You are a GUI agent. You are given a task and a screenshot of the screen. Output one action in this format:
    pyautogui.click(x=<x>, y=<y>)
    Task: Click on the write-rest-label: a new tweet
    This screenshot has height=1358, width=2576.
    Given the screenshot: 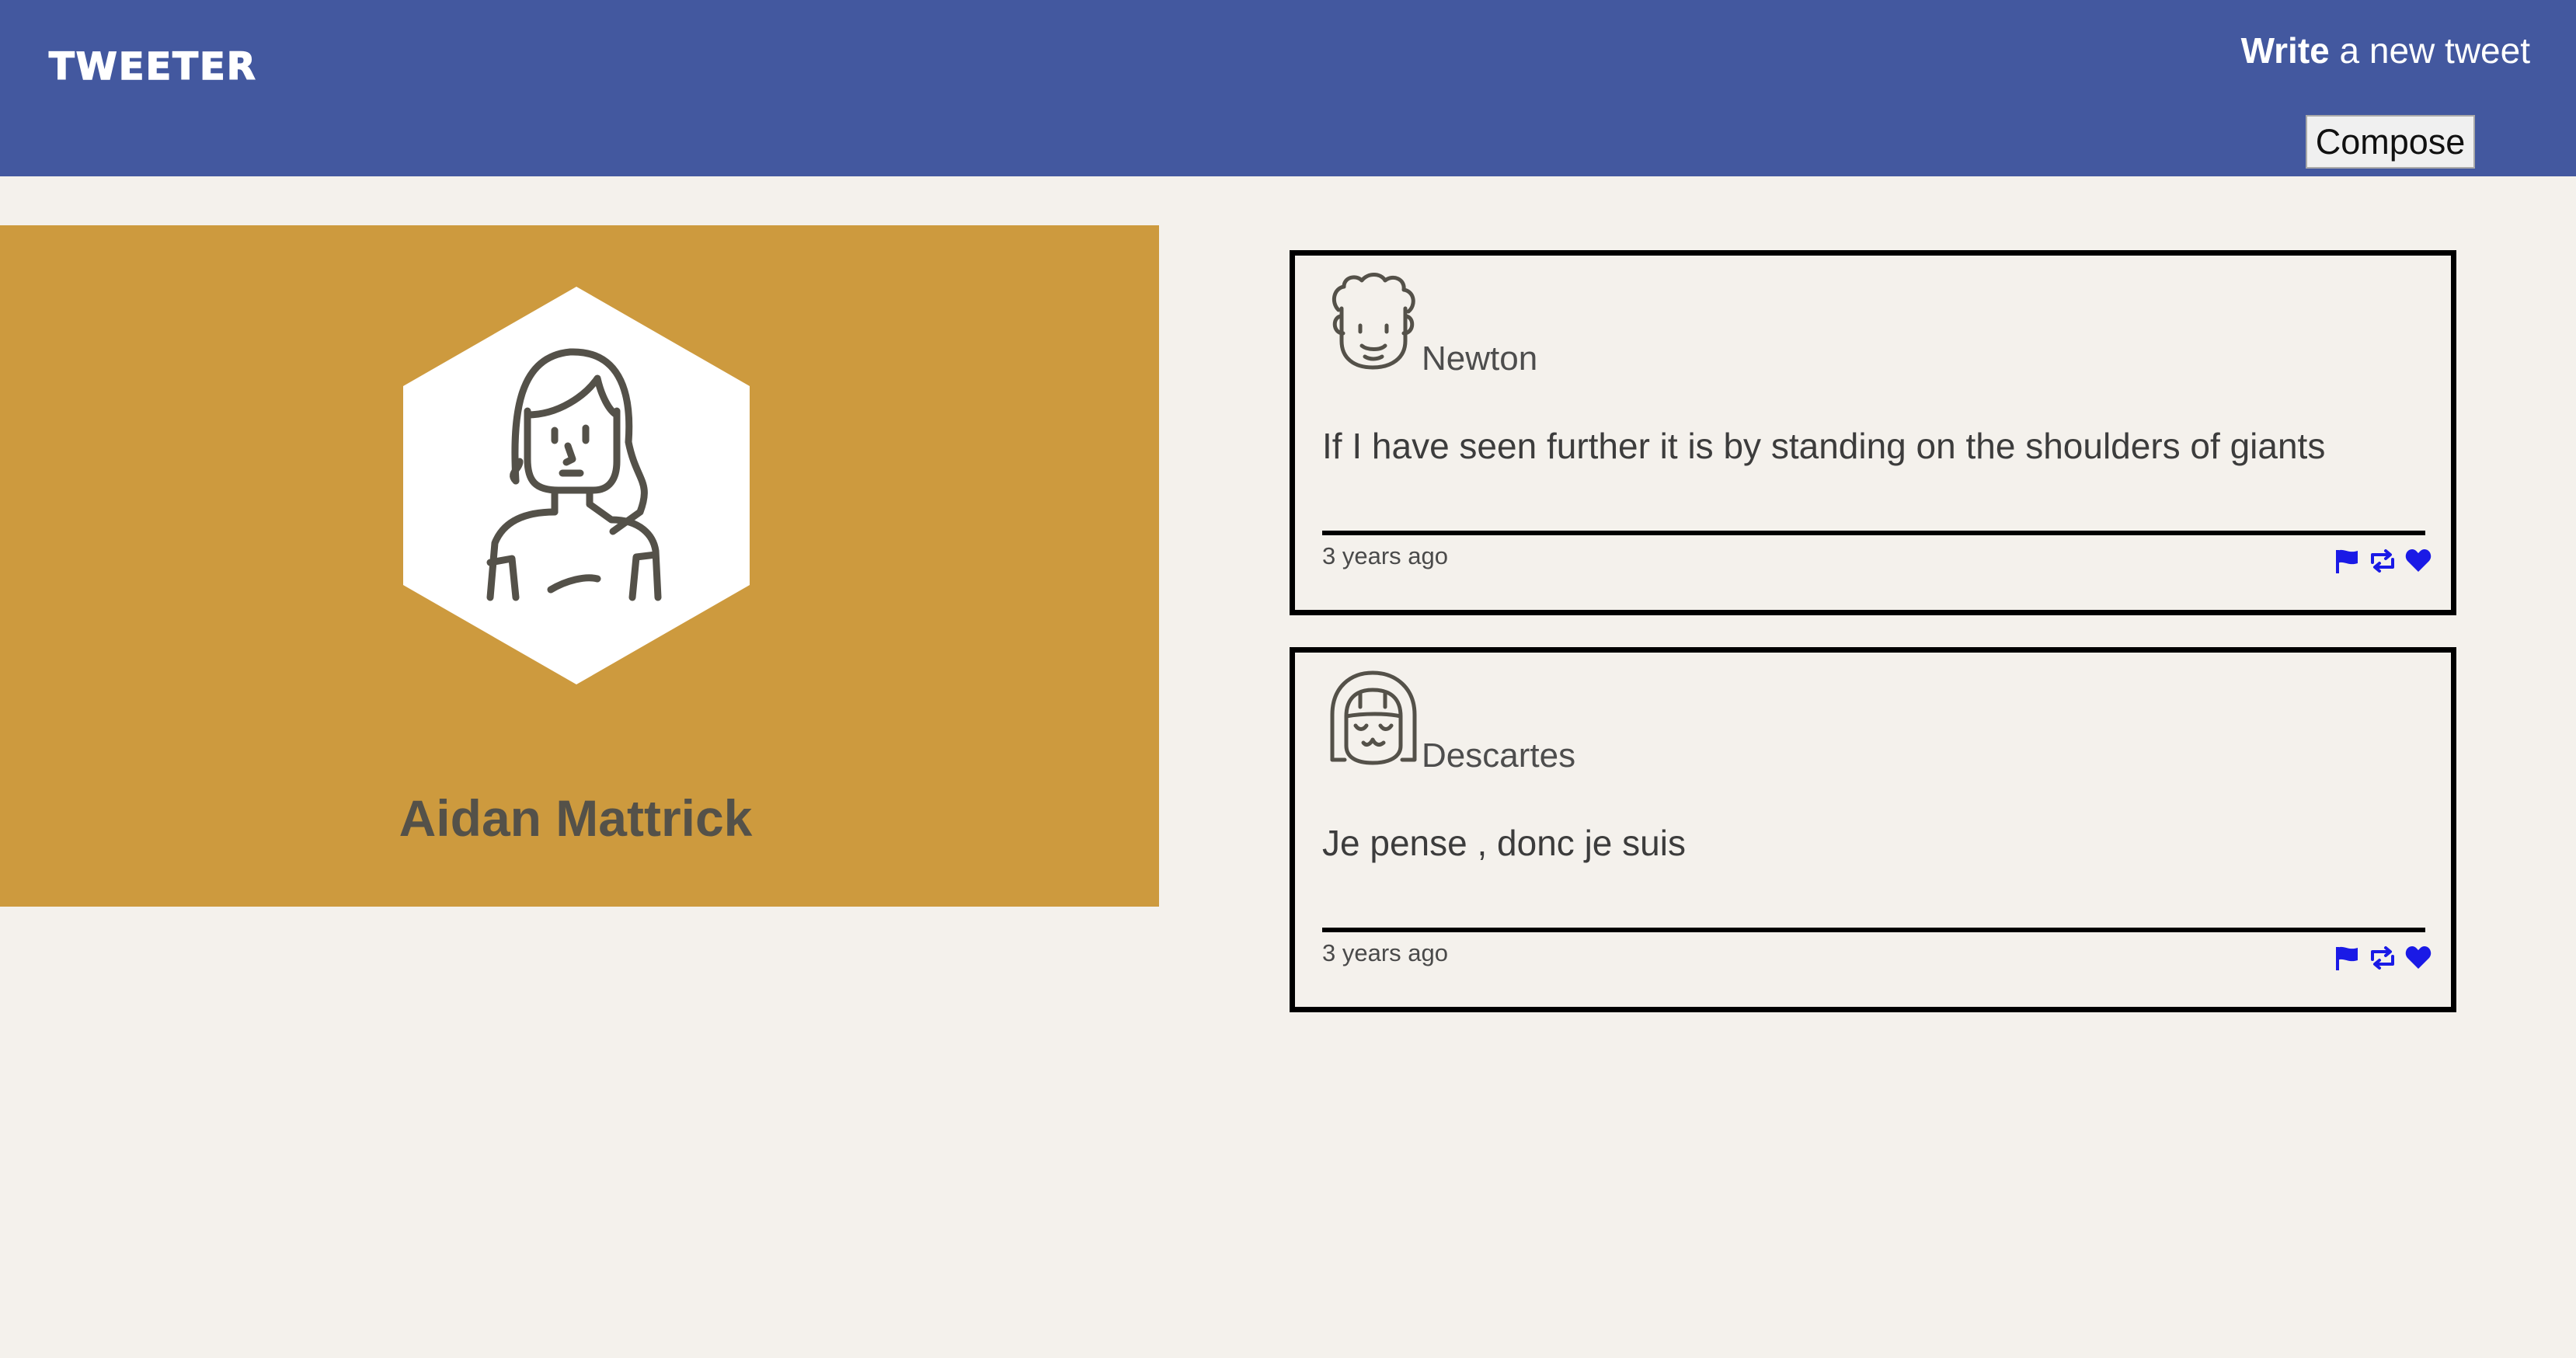 What is the action you would take?
    pyautogui.click(x=2430, y=51)
    